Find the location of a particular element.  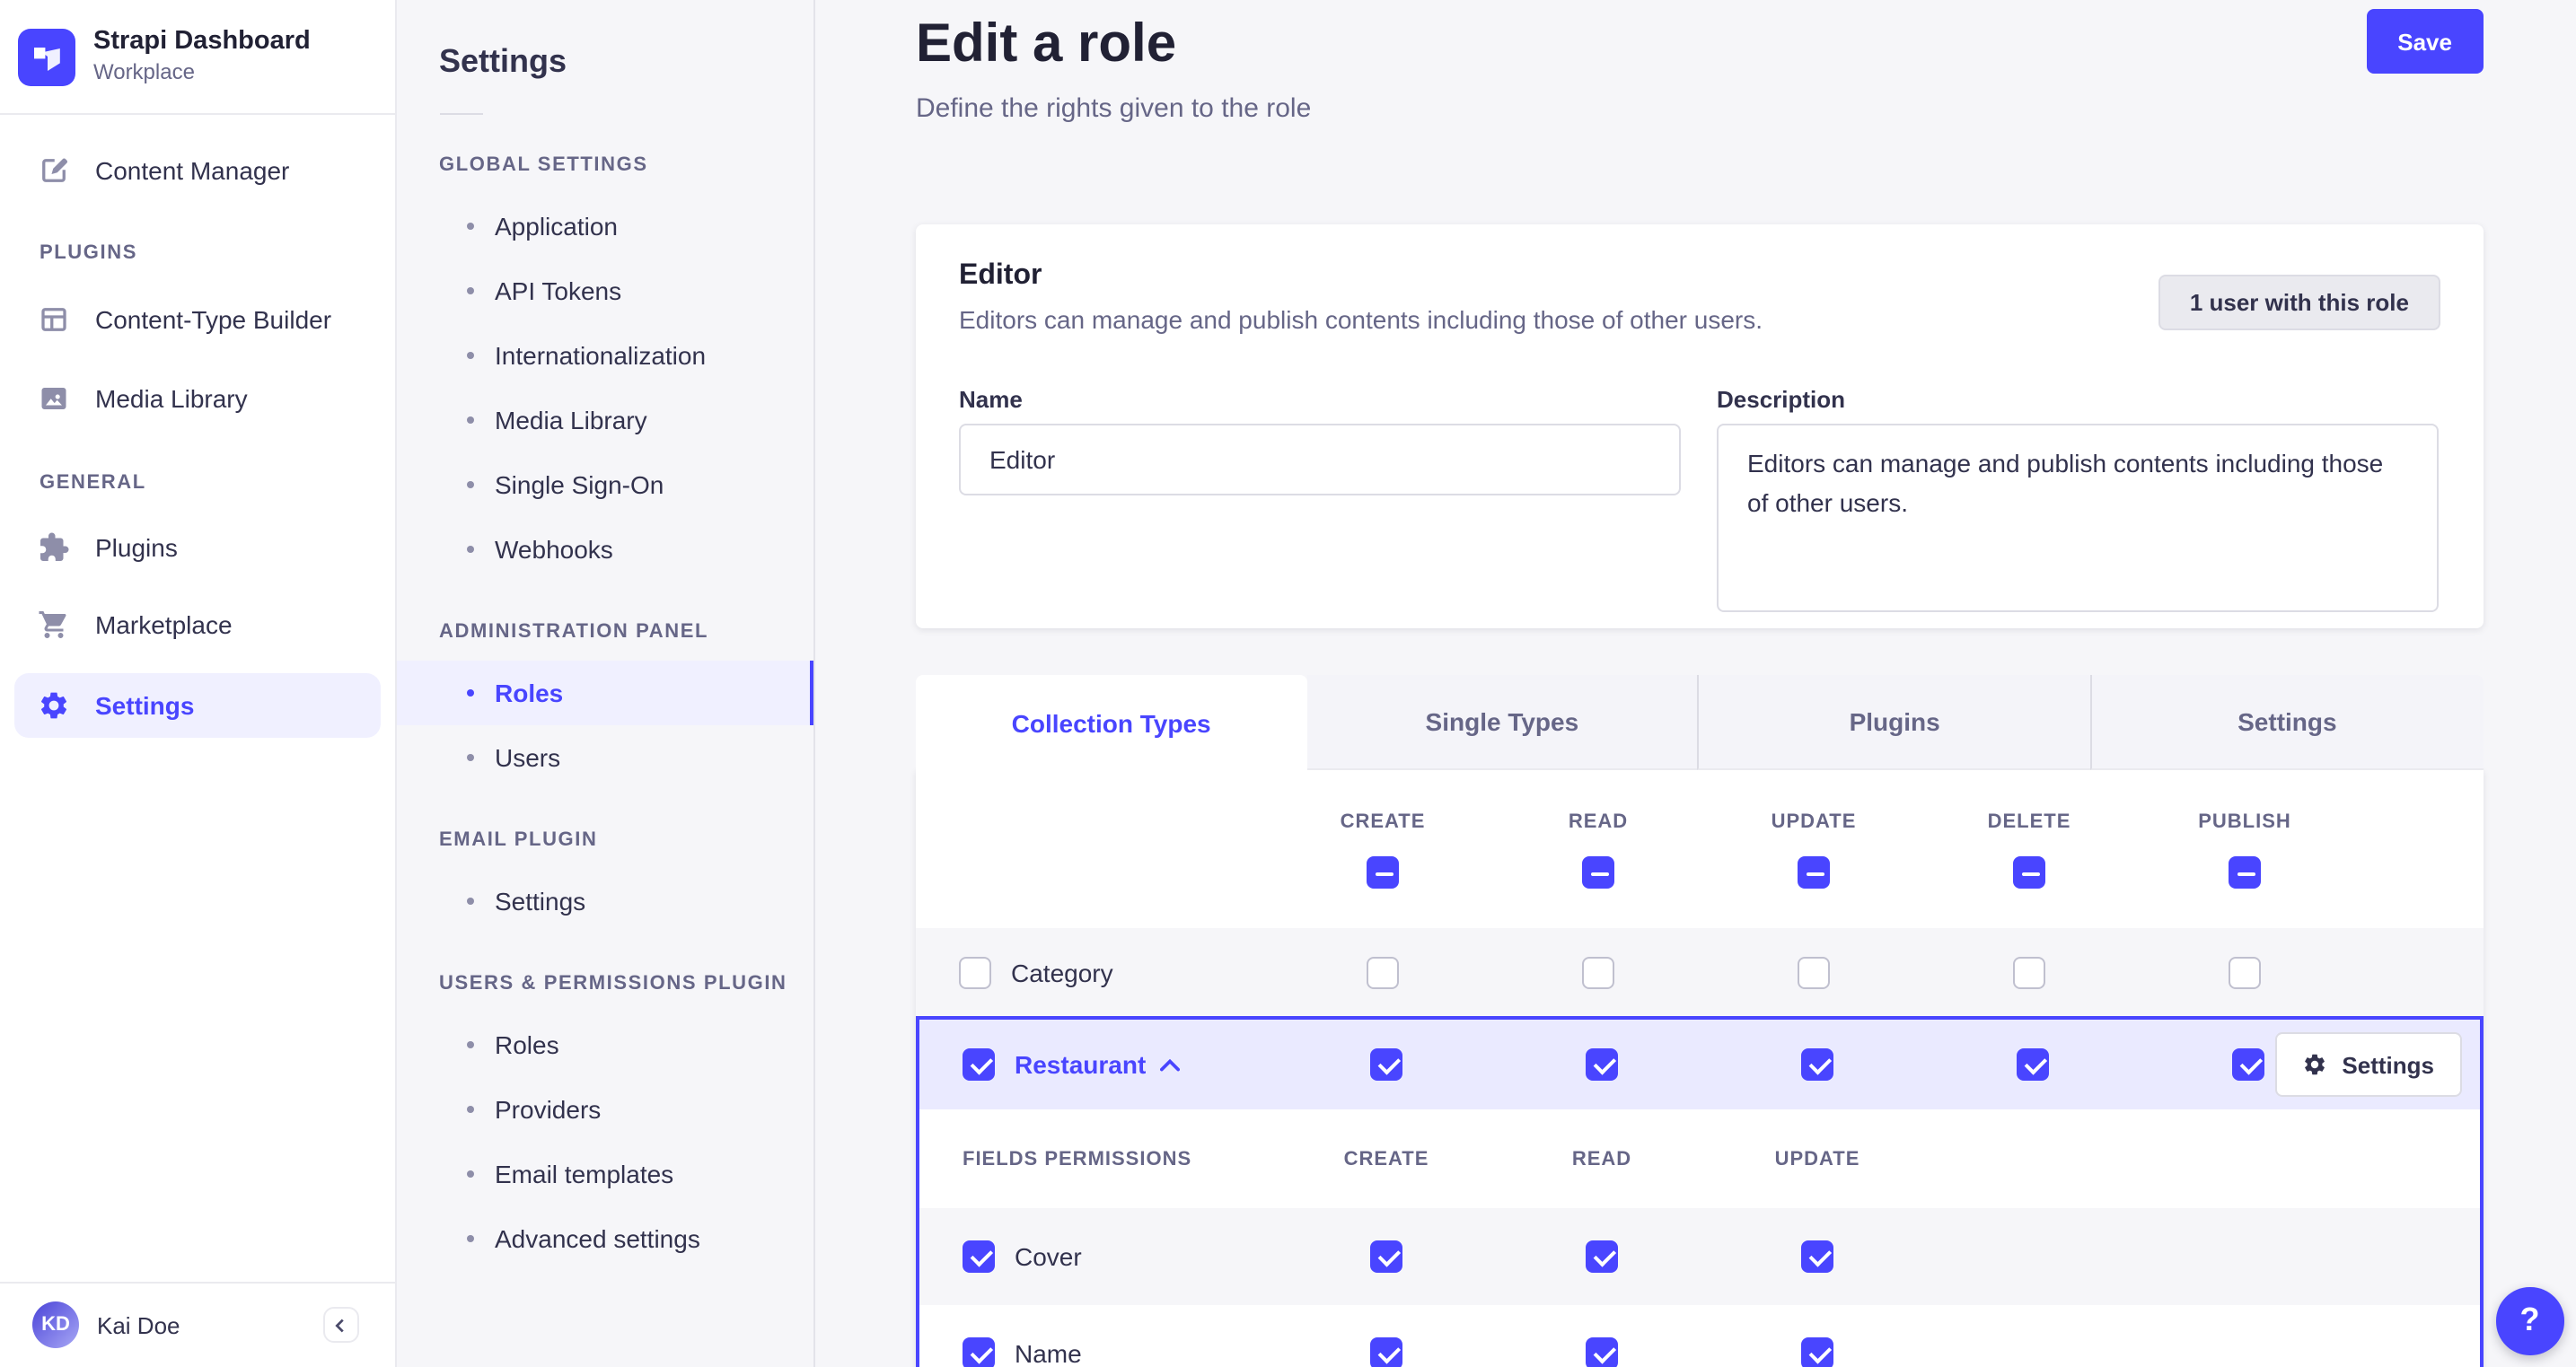

subnav-divider is located at coordinates (461, 114).